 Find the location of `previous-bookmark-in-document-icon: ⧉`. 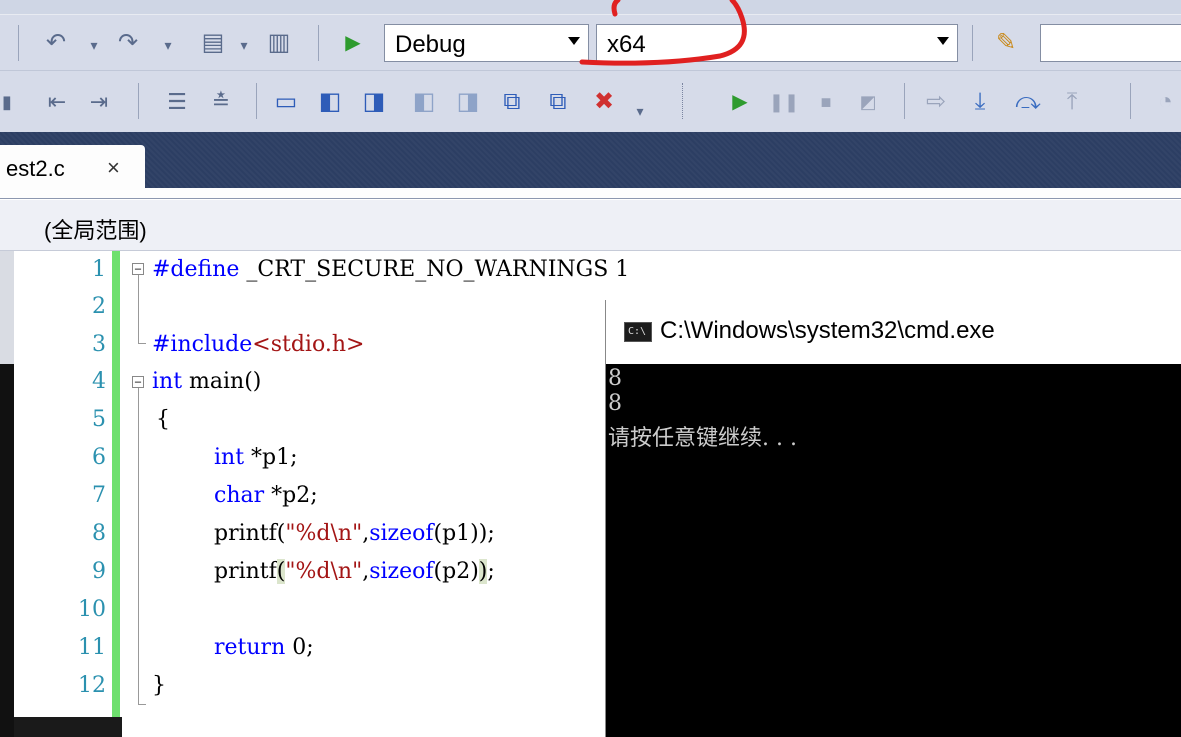

previous-bookmark-in-document-icon: ⧉ is located at coordinates (512, 102).